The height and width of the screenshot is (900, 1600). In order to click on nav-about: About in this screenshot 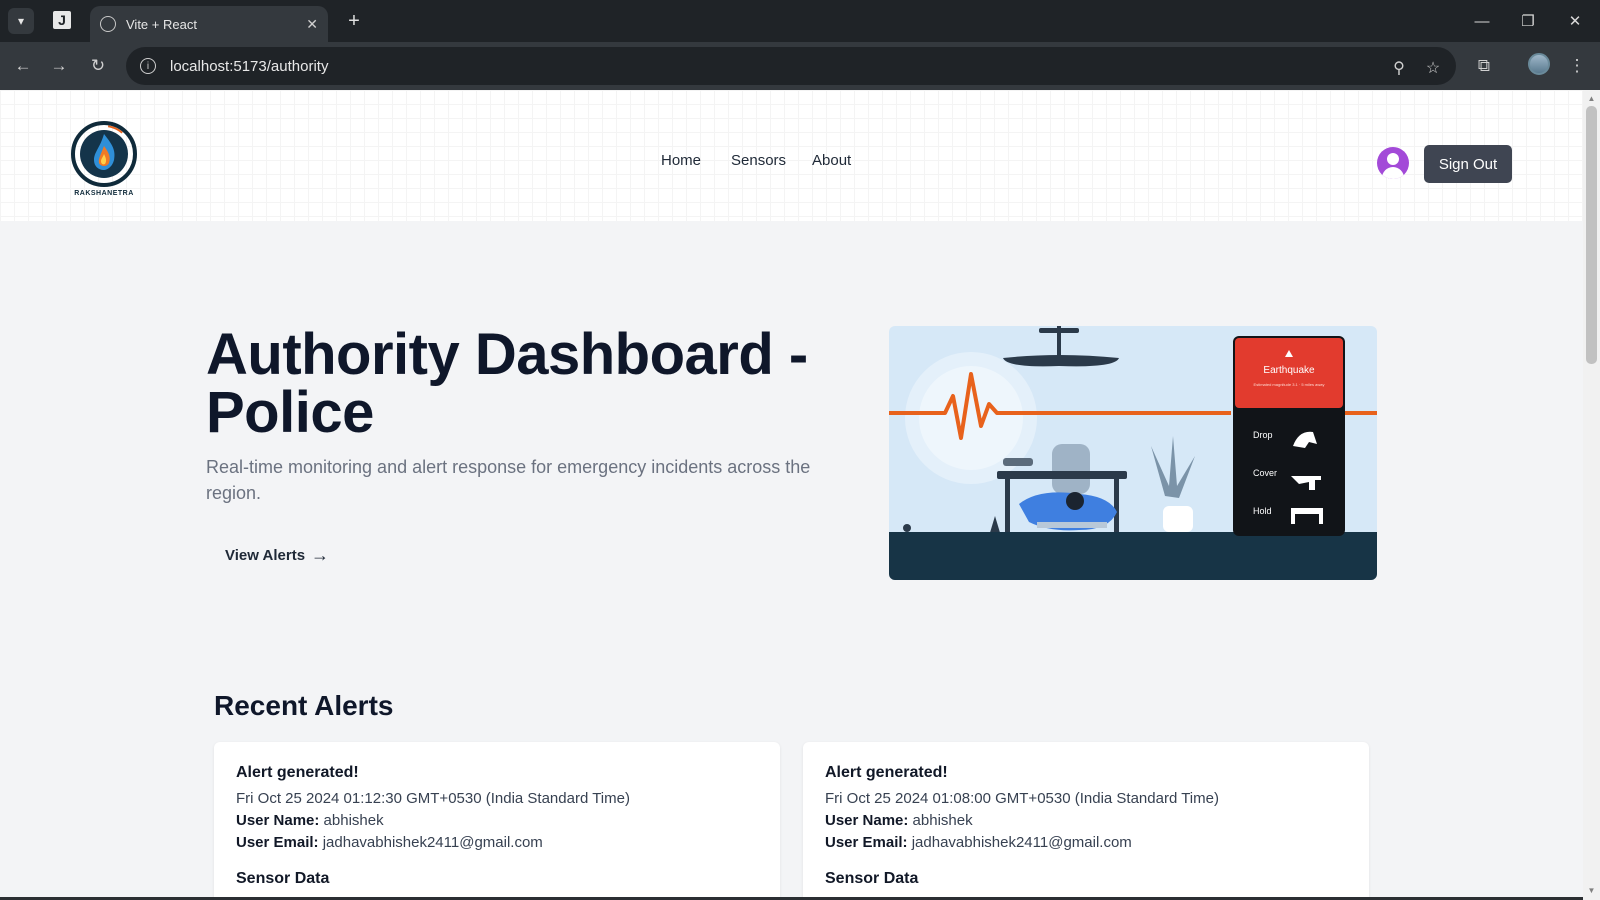, I will do `click(831, 160)`.